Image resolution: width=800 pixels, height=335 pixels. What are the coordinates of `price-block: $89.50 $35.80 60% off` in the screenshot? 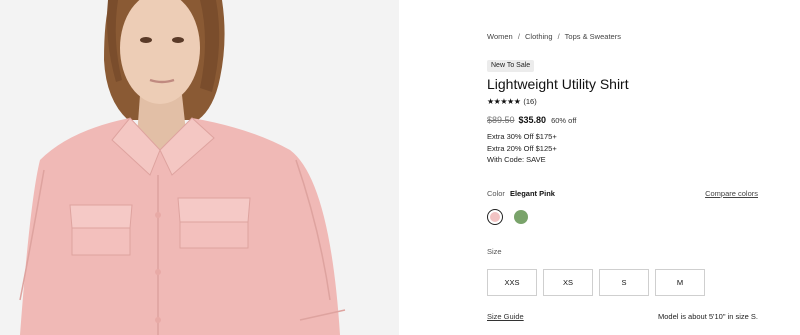 It's located at (531, 120).